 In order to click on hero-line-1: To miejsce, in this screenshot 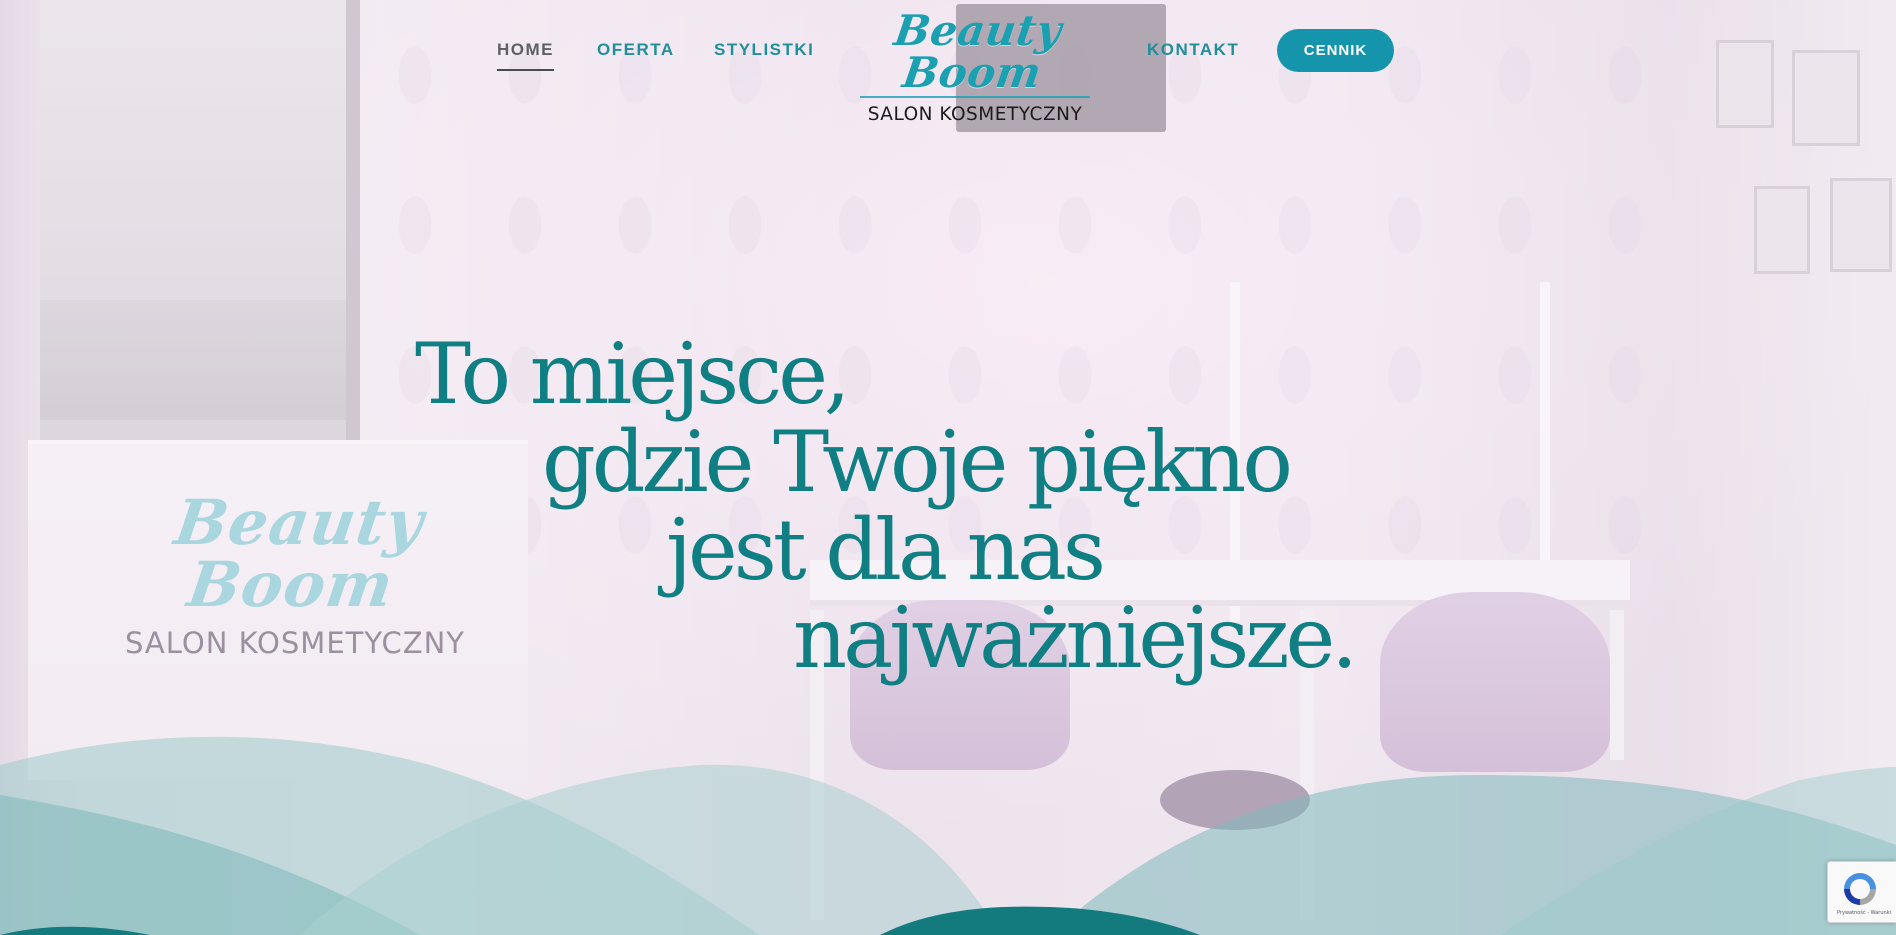, I will do `click(633, 374)`.